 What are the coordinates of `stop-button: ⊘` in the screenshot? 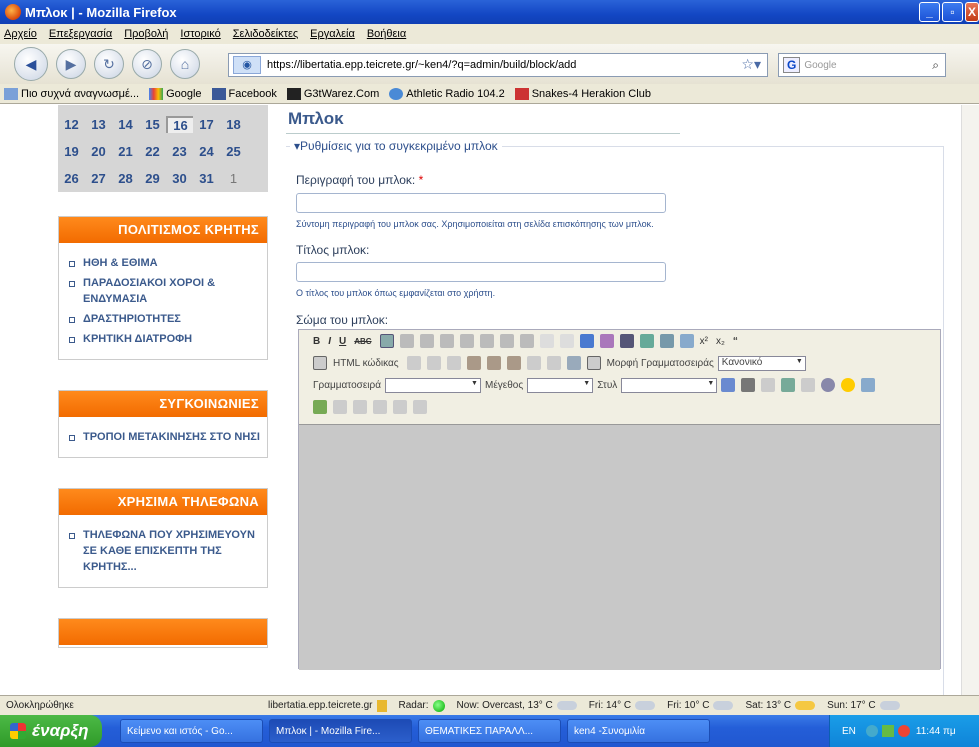 It's located at (147, 64).